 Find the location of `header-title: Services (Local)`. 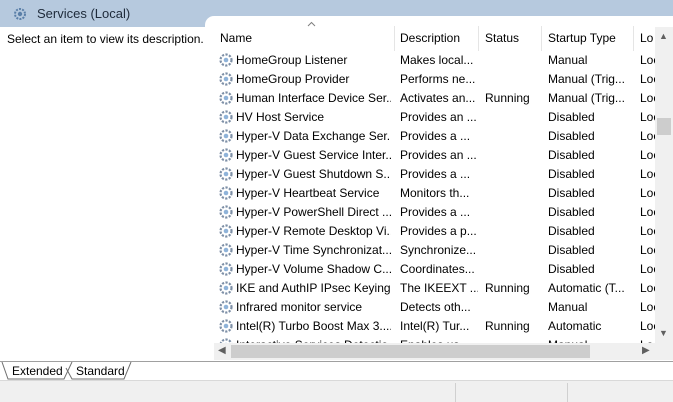

header-title: Services (Local) is located at coordinates (84, 13).